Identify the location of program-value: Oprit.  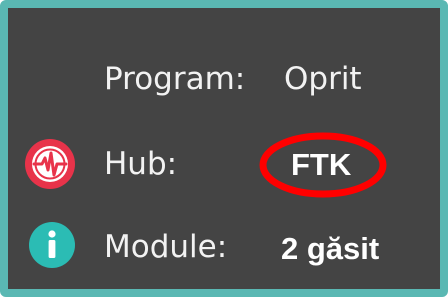
(323, 79).